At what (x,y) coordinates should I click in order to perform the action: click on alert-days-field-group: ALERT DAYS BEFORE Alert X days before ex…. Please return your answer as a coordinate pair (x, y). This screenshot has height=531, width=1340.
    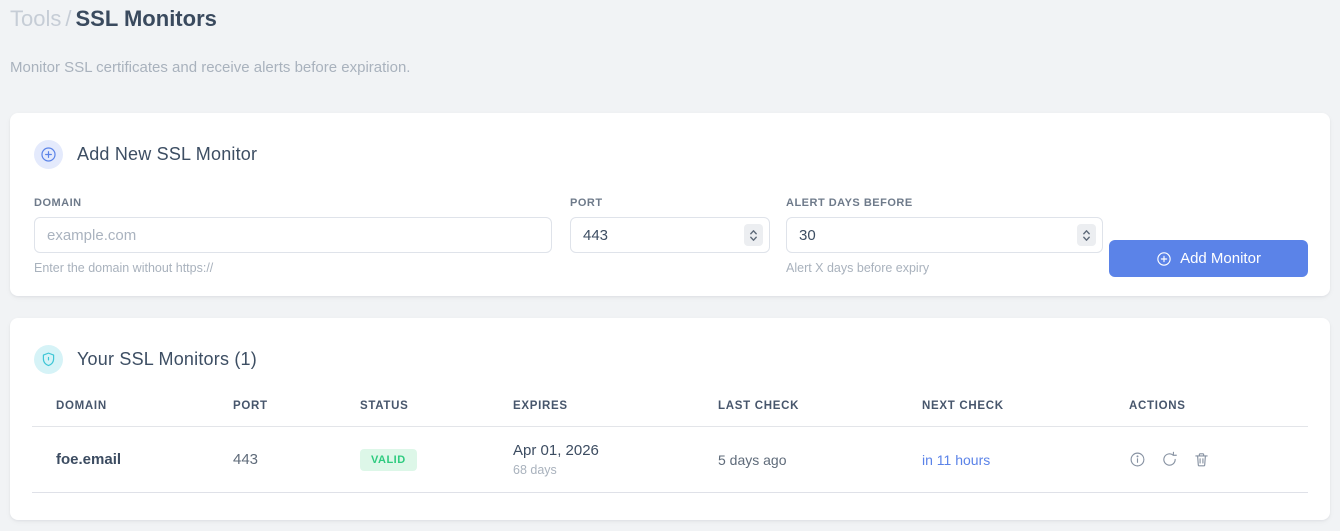
    Looking at the image, I should click on (944, 236).